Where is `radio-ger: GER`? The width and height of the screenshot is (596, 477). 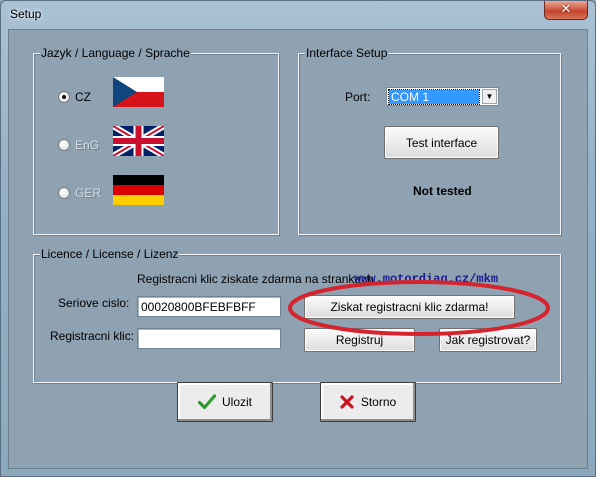
radio-ger: GER is located at coordinates (79, 193).